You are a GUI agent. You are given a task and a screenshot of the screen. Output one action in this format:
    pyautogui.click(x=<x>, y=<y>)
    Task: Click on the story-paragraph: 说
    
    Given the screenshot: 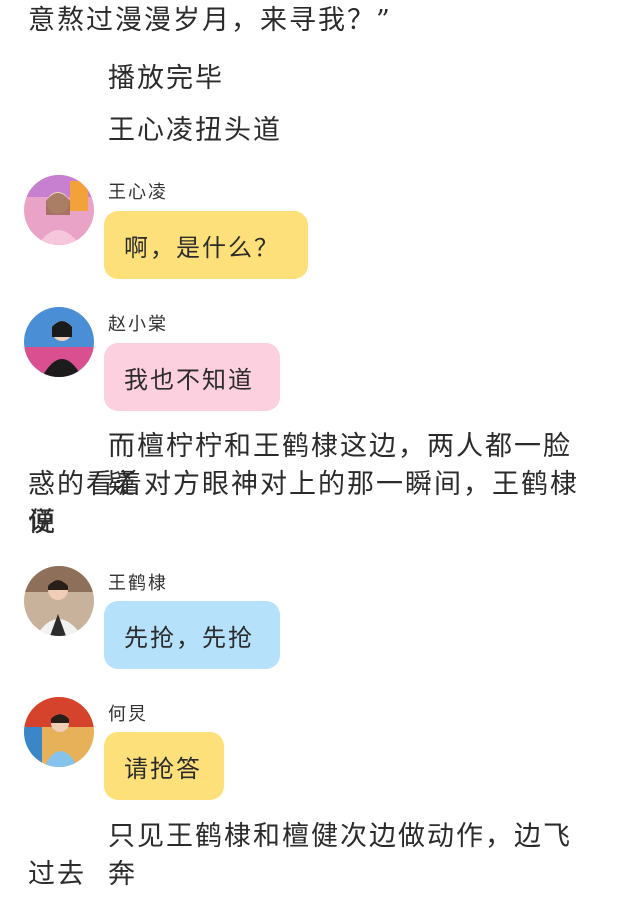 What is the action you would take?
    pyautogui.click(x=42, y=522)
    